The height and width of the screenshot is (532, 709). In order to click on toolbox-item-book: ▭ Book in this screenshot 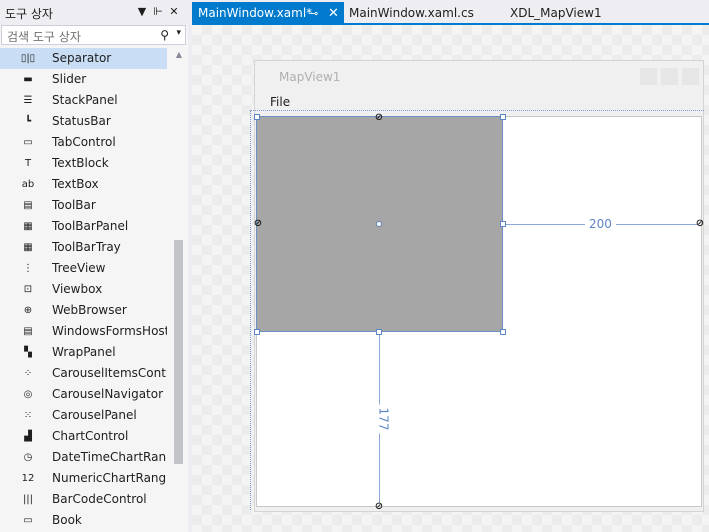, I will do `click(83, 520)`.